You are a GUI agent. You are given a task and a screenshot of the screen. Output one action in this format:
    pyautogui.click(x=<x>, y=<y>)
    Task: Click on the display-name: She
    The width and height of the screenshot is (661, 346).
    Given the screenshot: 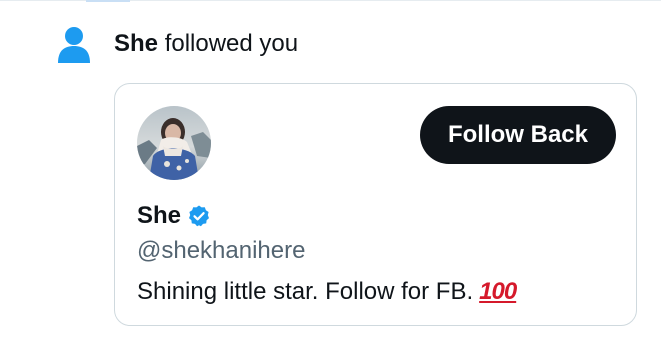 What is the action you would take?
    pyautogui.click(x=159, y=216)
    